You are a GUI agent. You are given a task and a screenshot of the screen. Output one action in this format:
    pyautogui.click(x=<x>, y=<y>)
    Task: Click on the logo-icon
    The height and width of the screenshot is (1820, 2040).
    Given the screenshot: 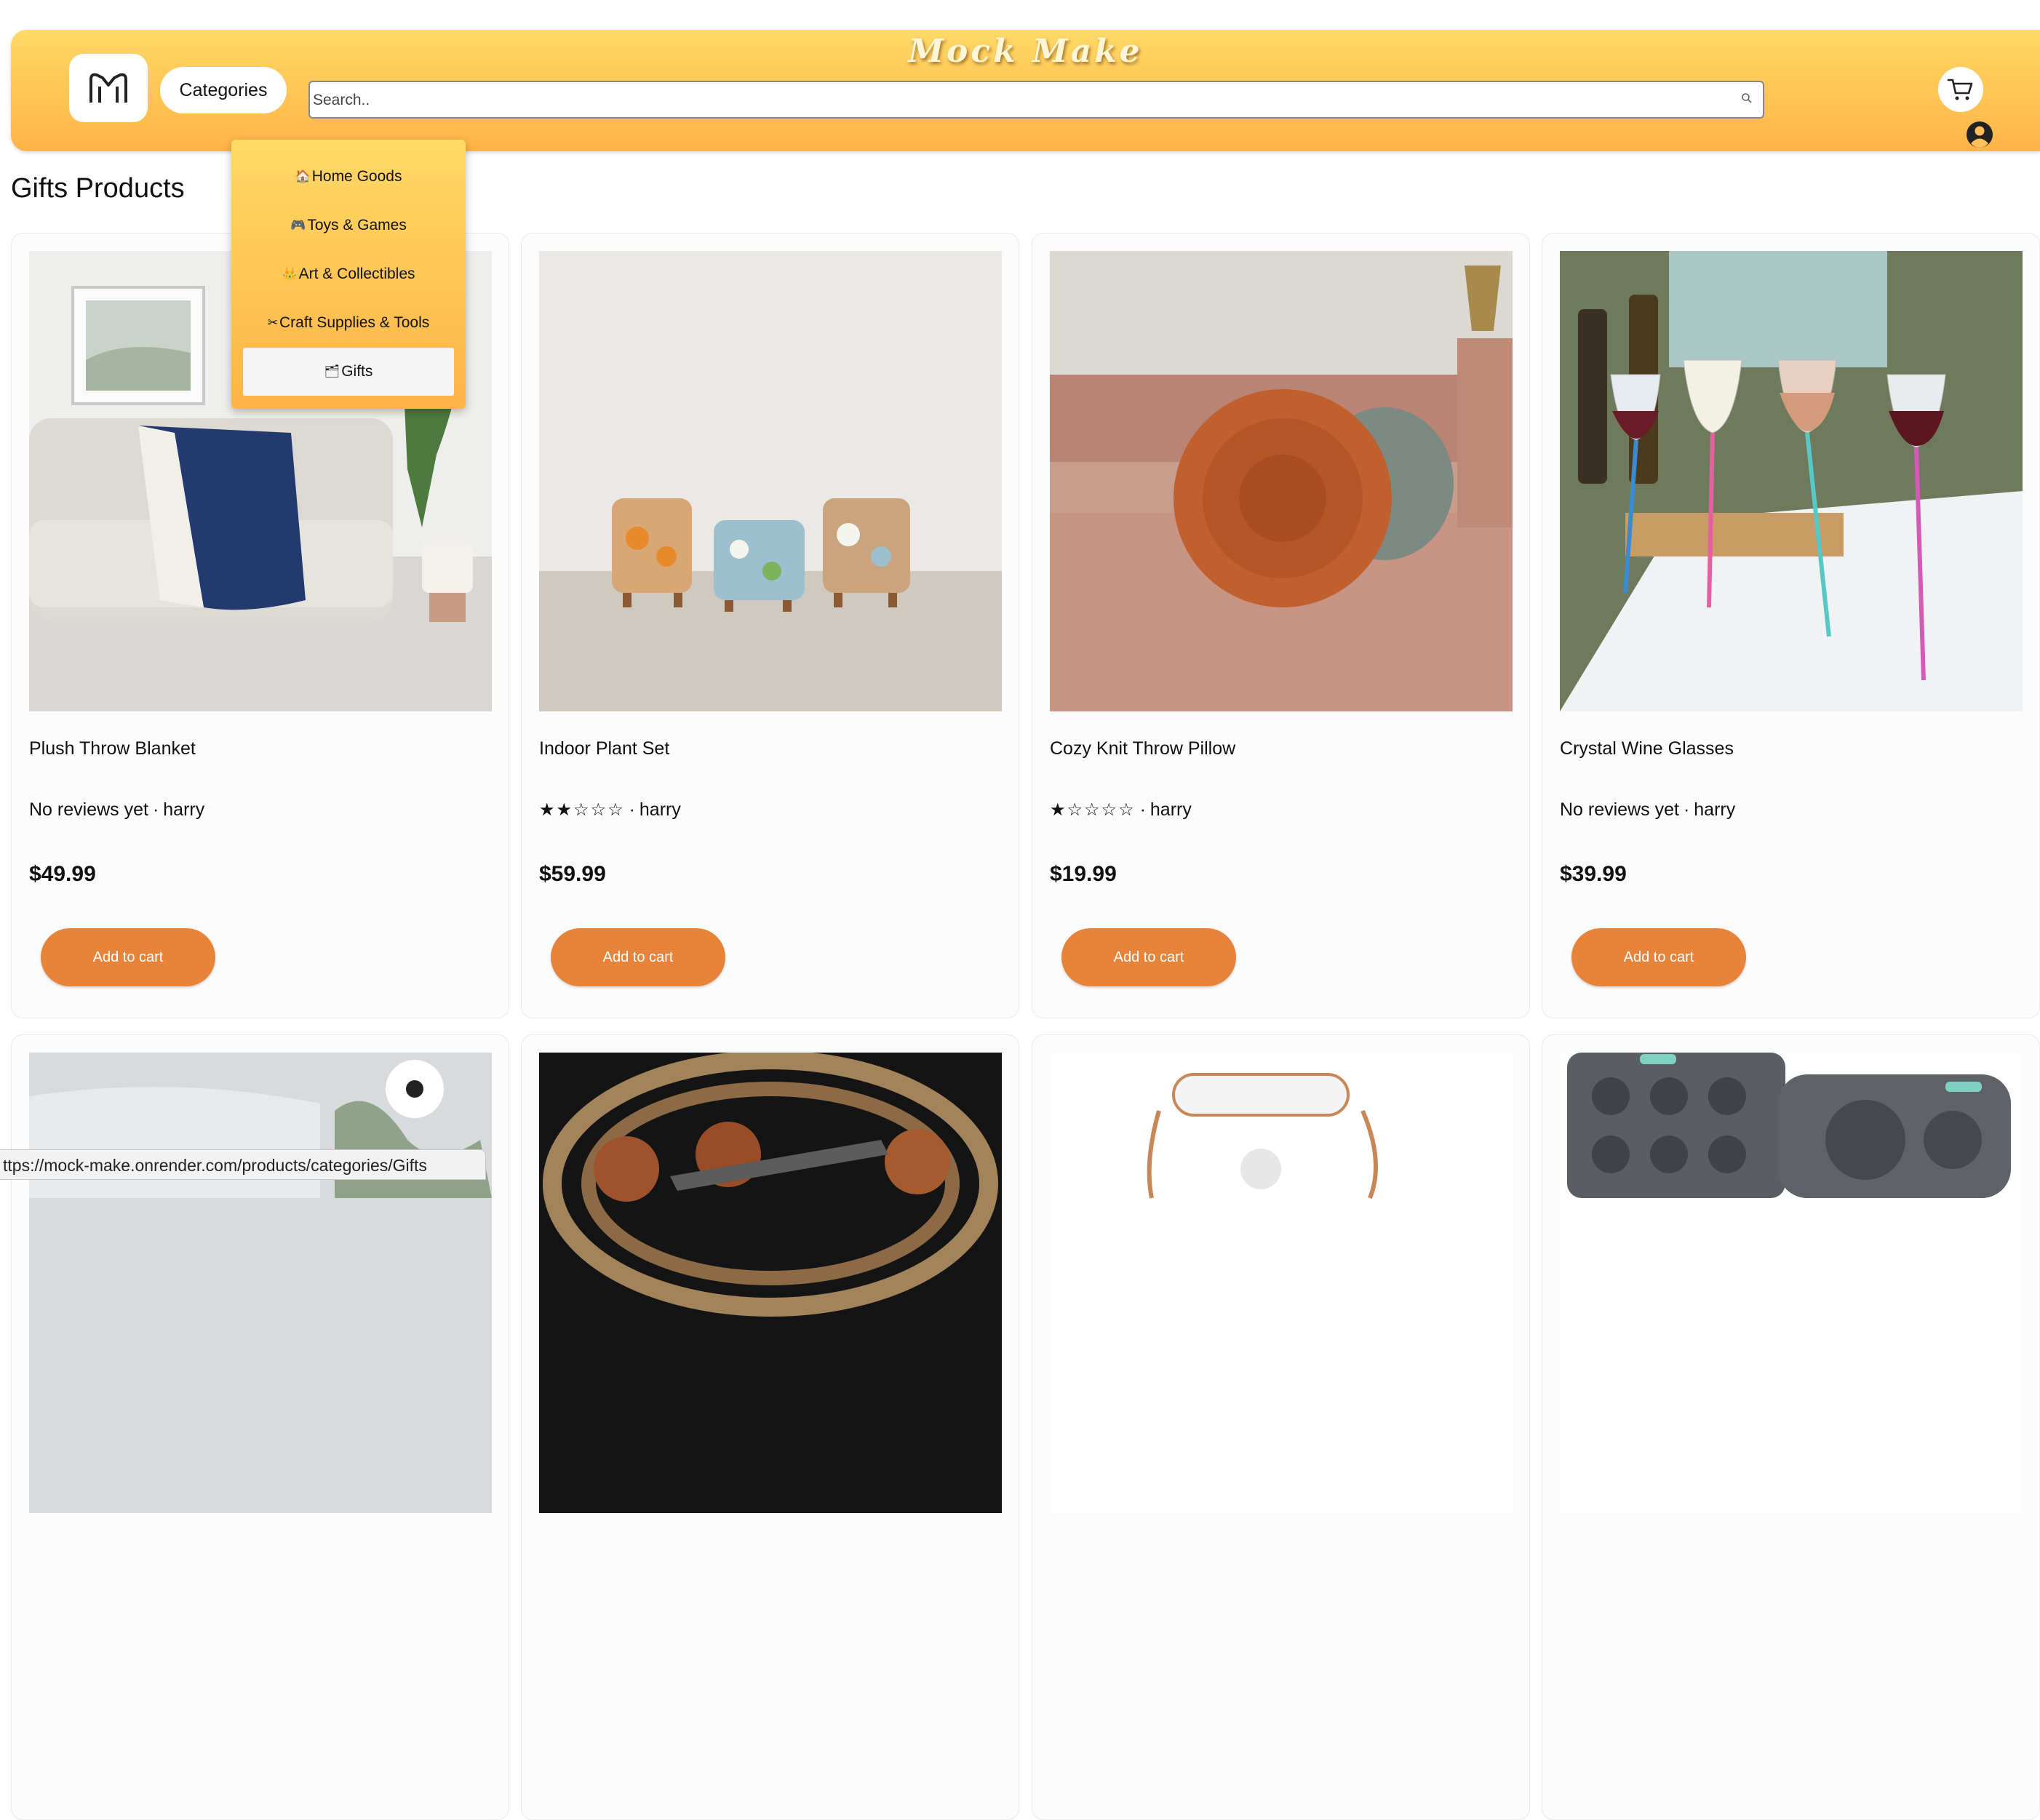 What is the action you would take?
    pyautogui.click(x=108, y=88)
    